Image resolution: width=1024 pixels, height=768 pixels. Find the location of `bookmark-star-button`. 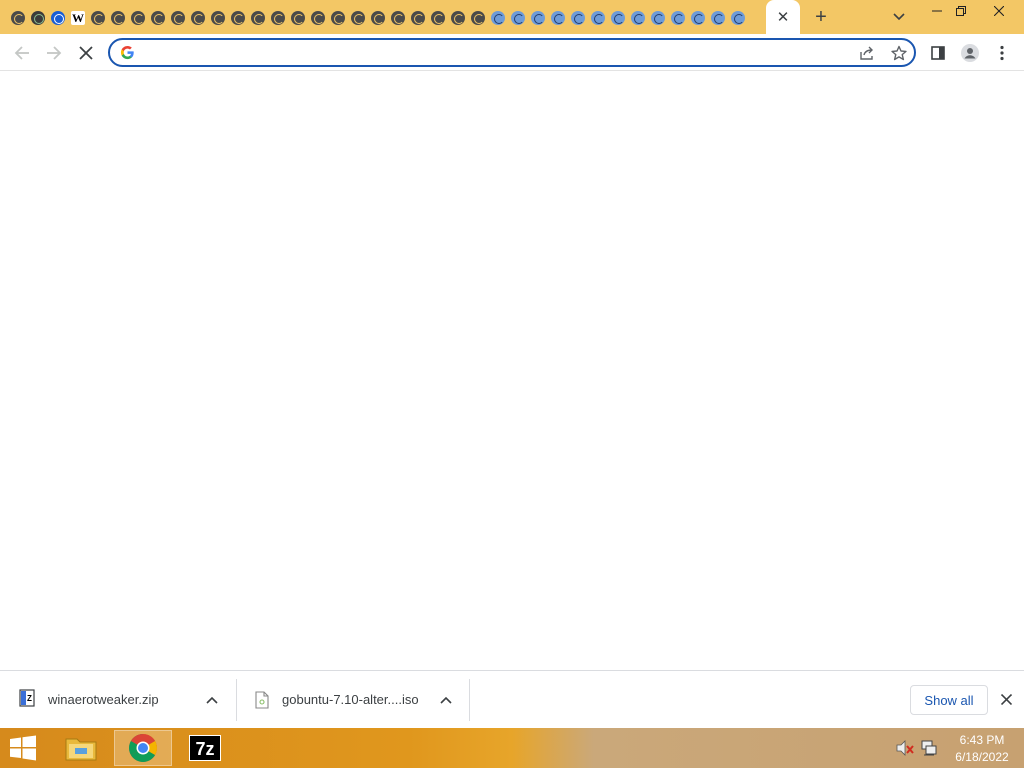

bookmark-star-button is located at coordinates (899, 53).